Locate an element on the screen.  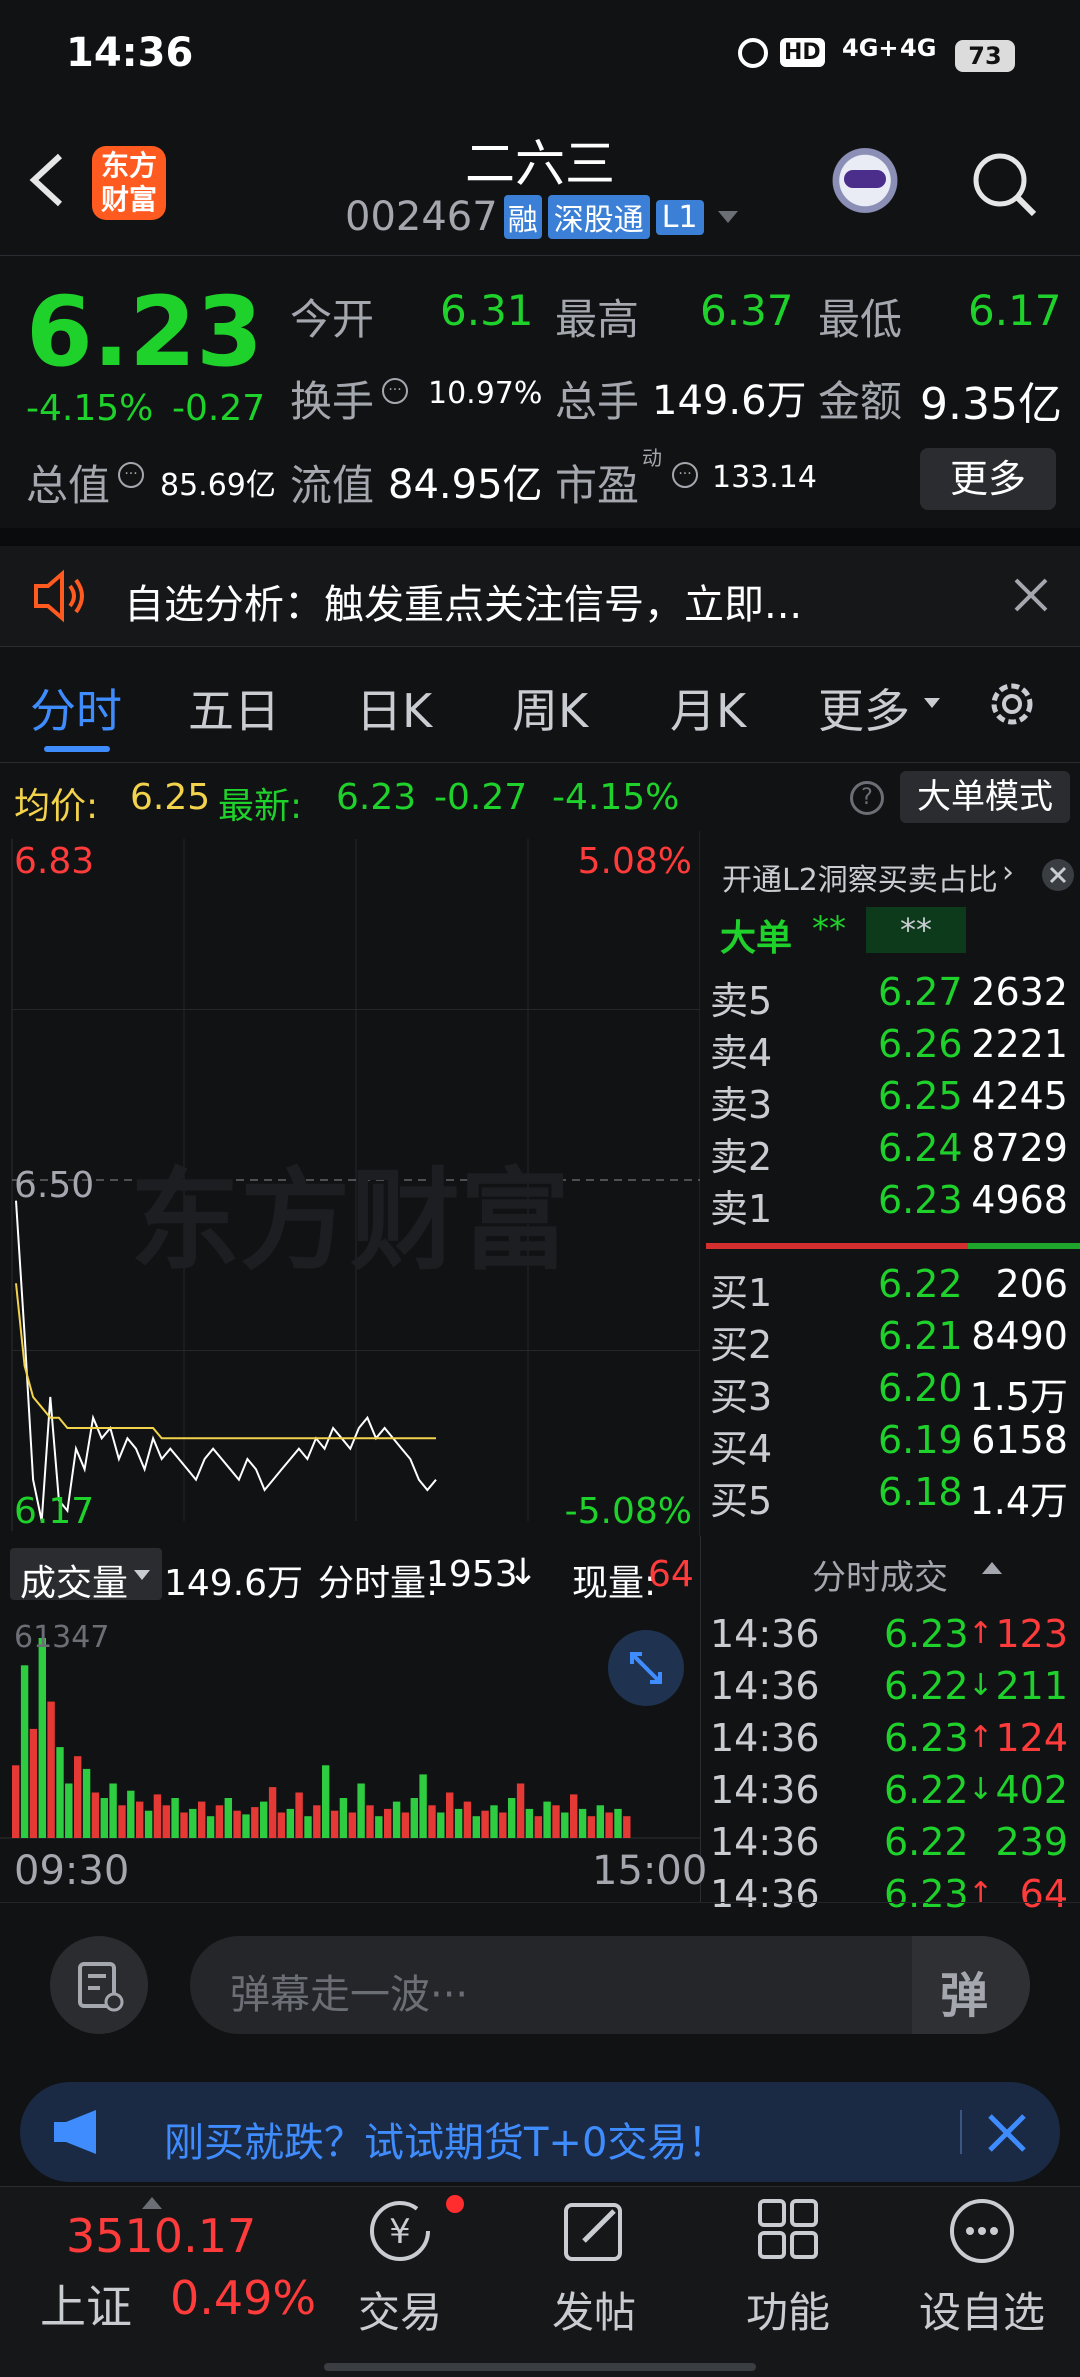
tab-monthly-k: 月K is located at coordinates (708, 708).